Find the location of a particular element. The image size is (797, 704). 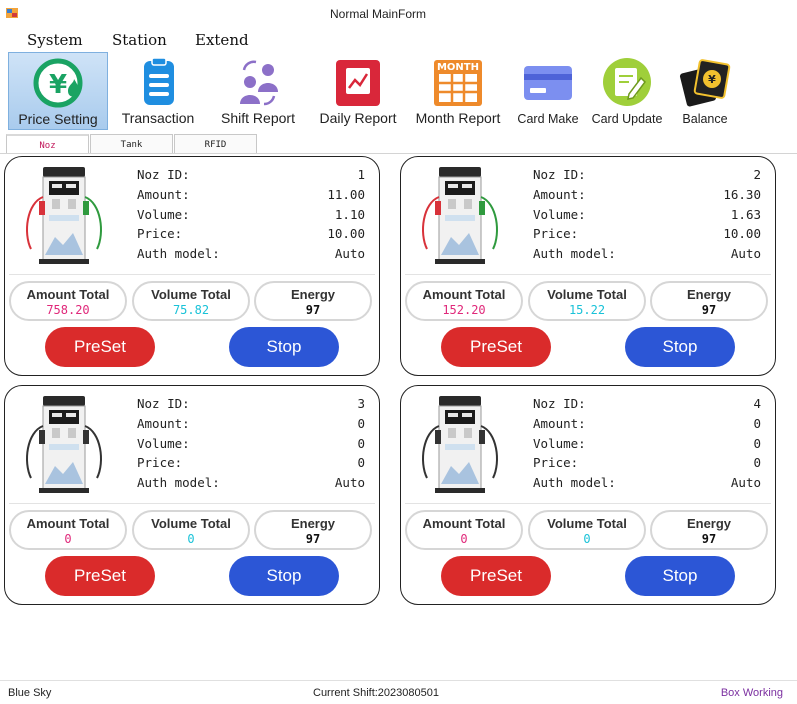

menu-station: Station is located at coordinates (139, 40).